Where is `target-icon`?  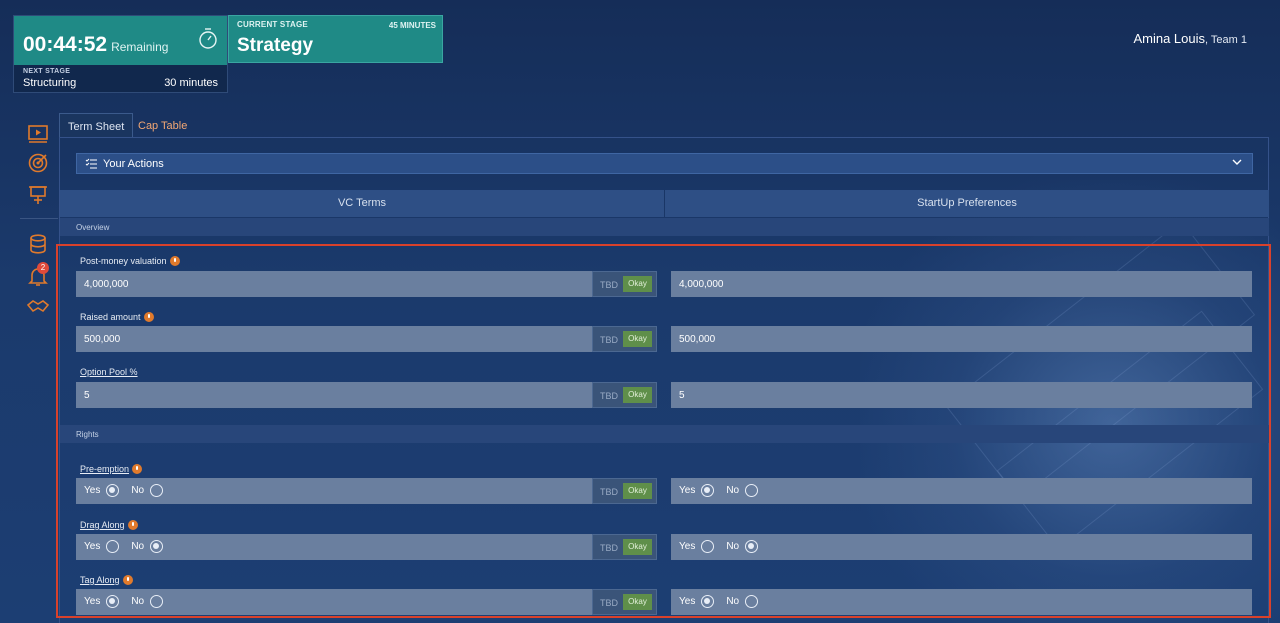 target-icon is located at coordinates (38, 163).